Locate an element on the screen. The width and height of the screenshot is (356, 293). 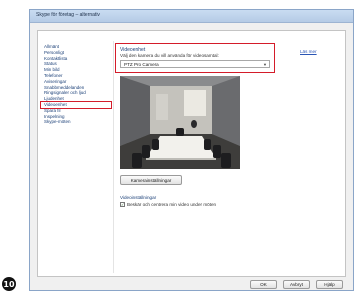
meeting-room-image is located at coordinates (180, 122).